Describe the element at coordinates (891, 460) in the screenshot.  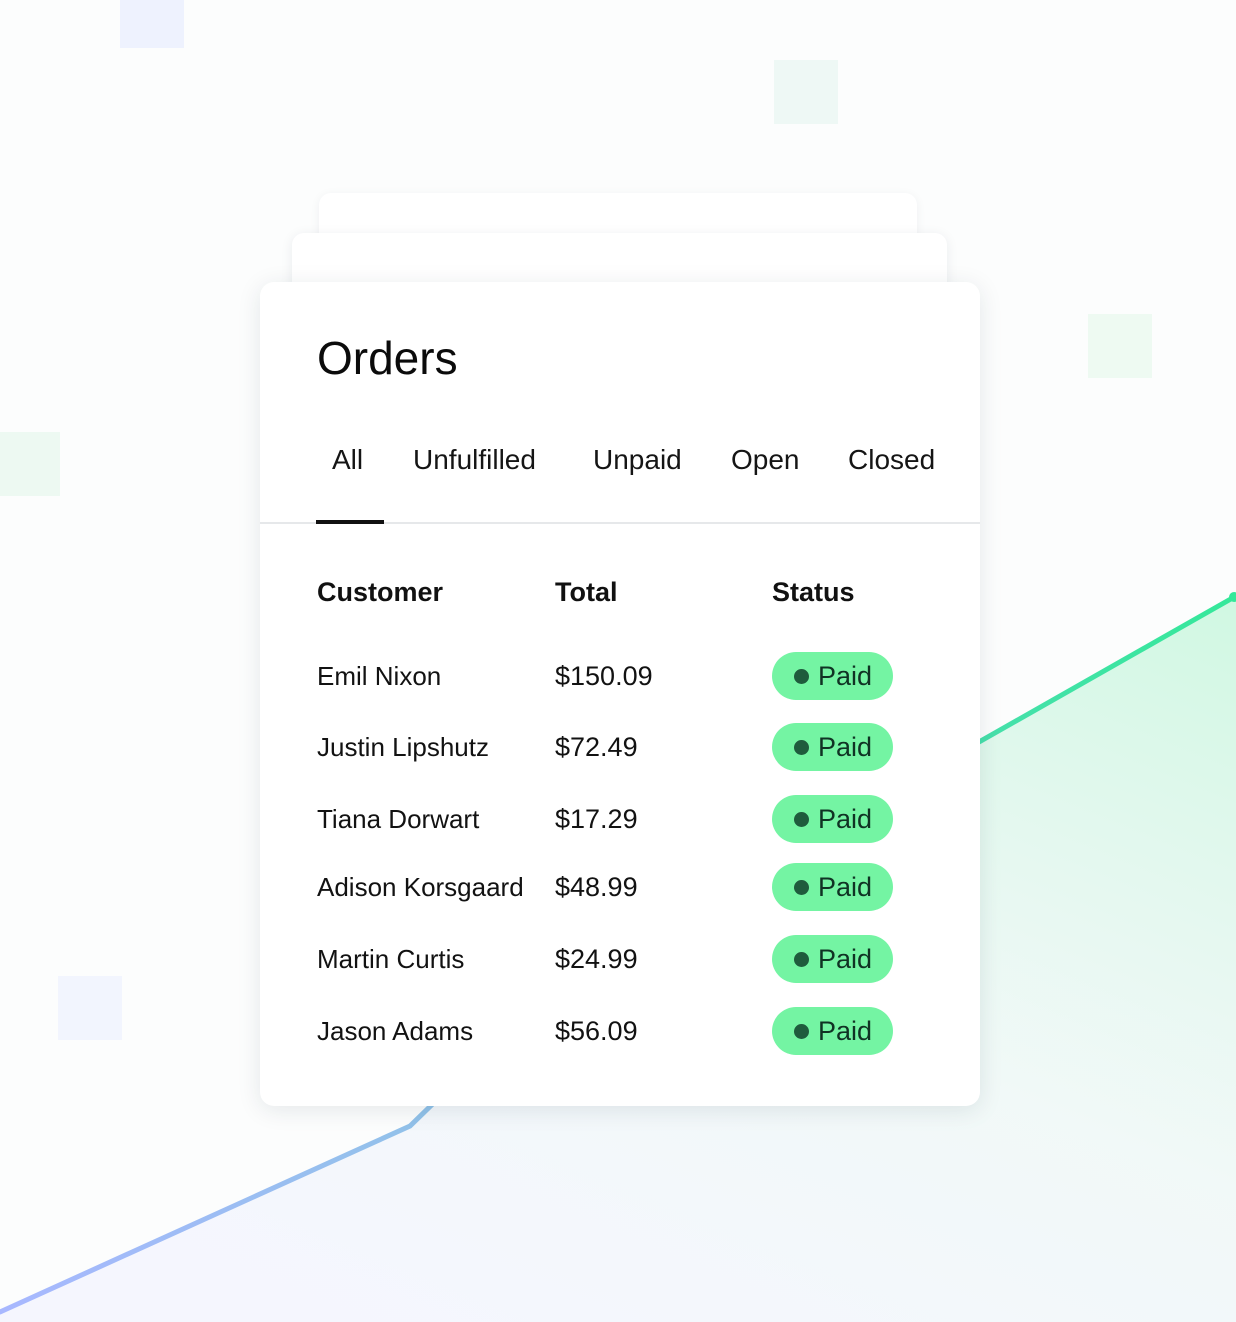
I see `tab-closed: Closed` at that location.